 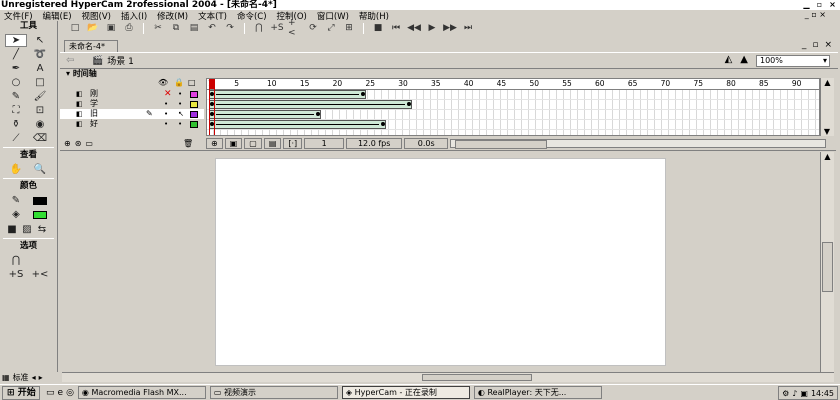 What do you see at coordinates (374, 16) in the screenshot?
I see `menu-help: 帮助(H)` at bounding box center [374, 16].